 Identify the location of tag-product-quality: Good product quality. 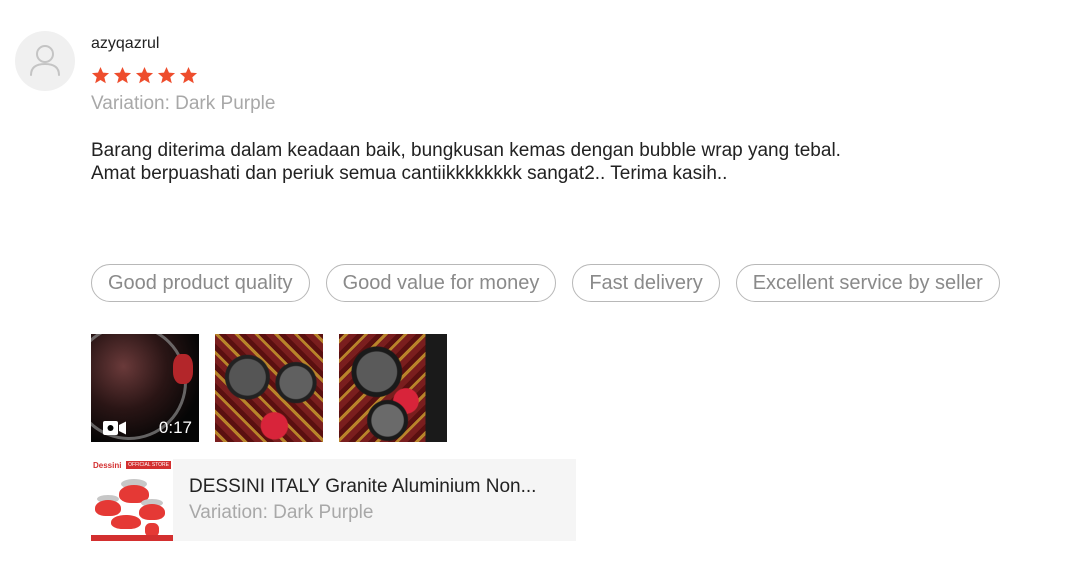
(200, 283).